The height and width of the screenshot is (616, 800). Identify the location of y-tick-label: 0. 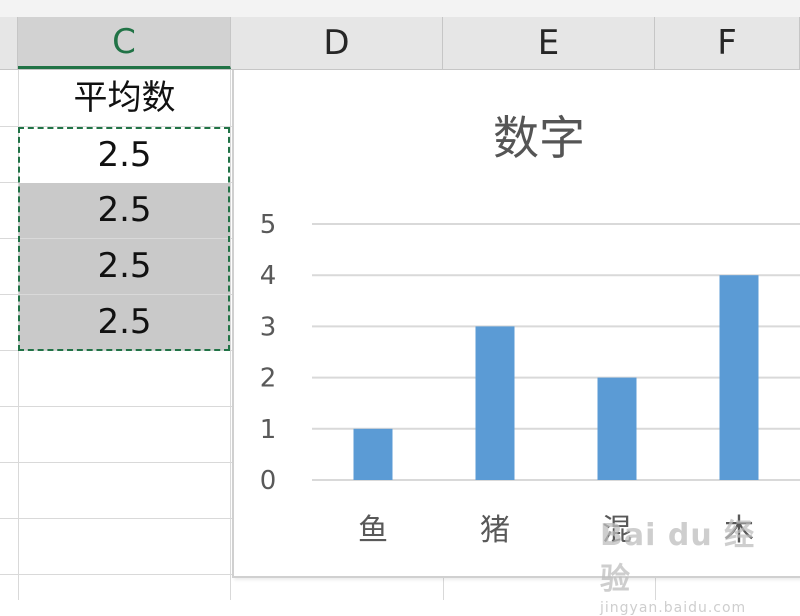
(268, 481).